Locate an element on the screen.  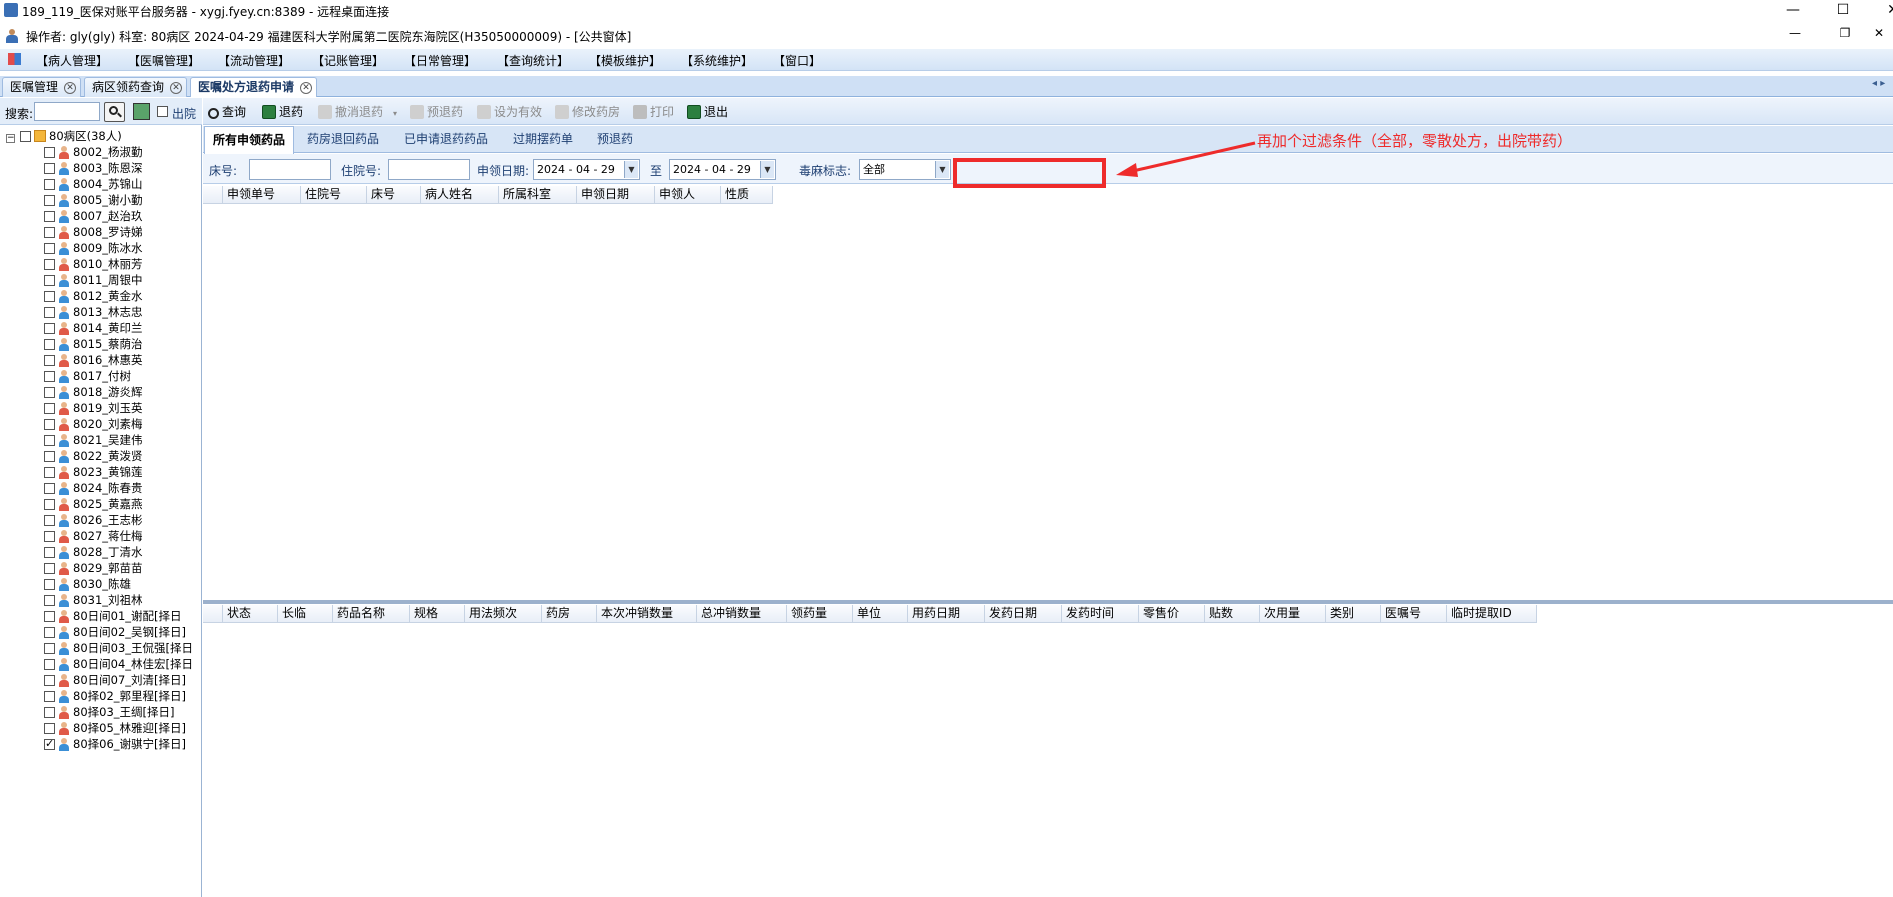
date-to-input: 2024 - 04 - 29 ▼ is located at coordinates (722, 169).